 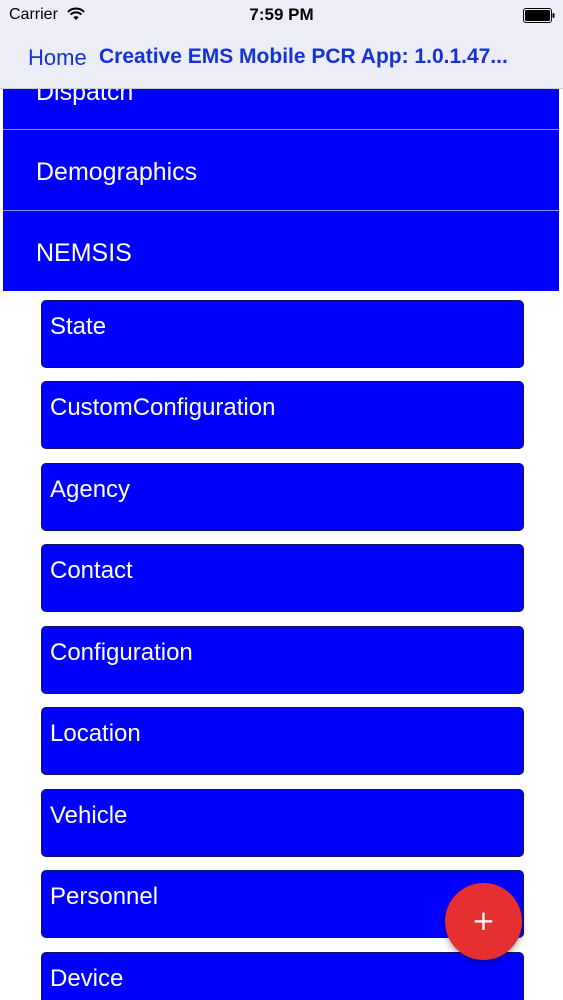 I want to click on nemsis-item-label: Personnel, so click(x=104, y=896).